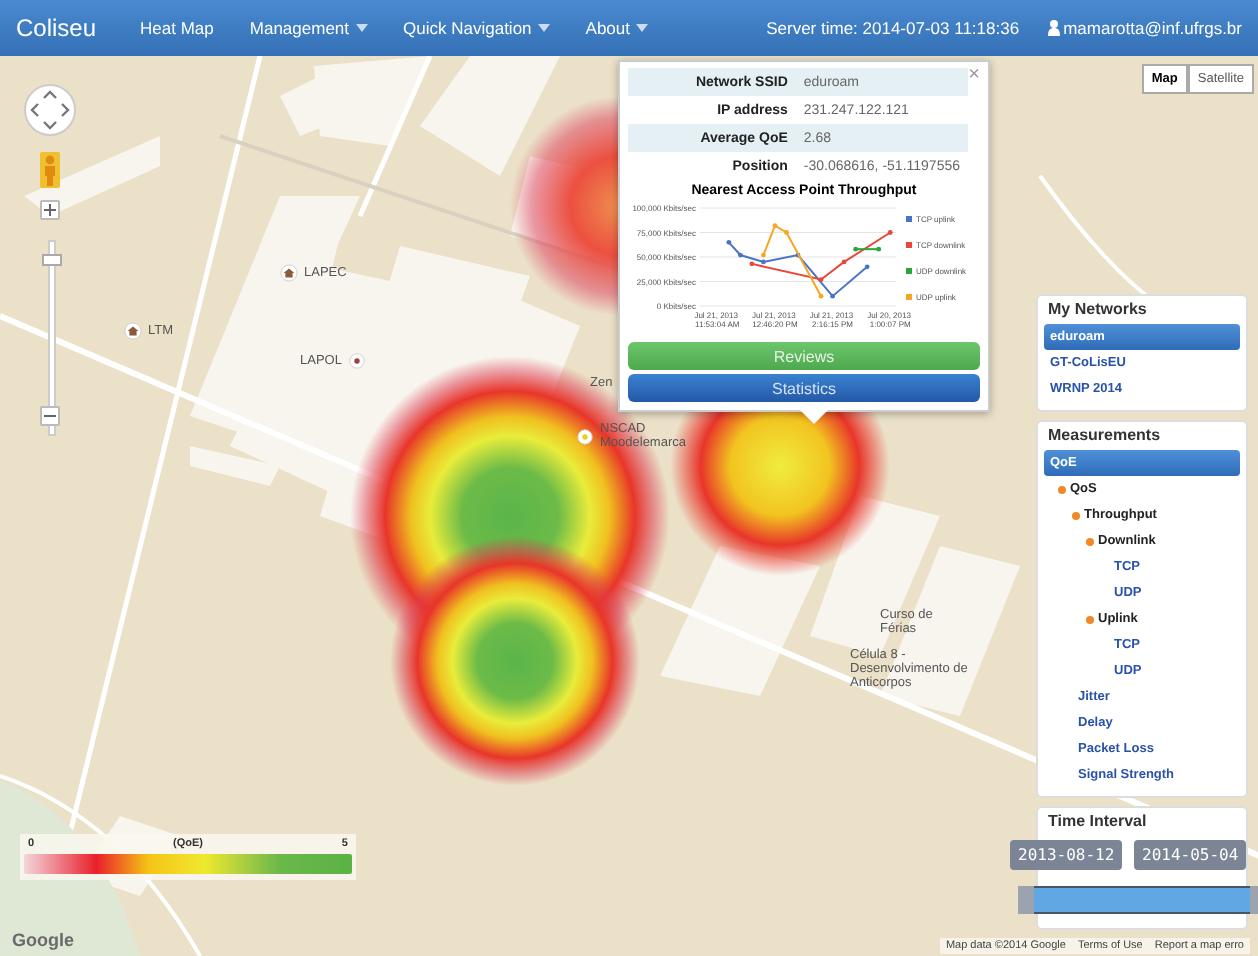  I want to click on range-handle, so click(1026, 900).